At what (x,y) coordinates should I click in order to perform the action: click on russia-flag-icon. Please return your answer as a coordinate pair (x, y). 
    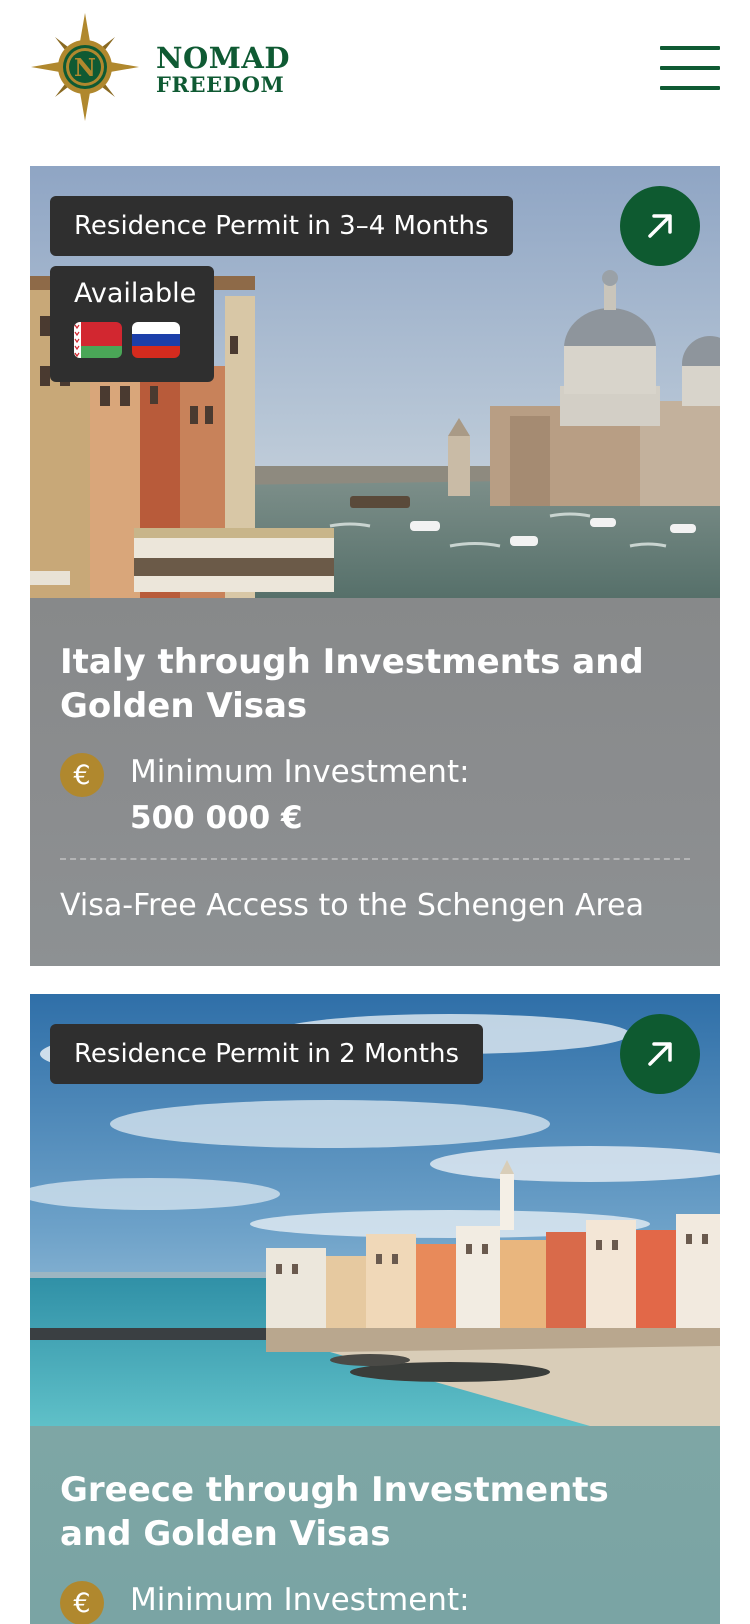
    Looking at the image, I should click on (156, 340).